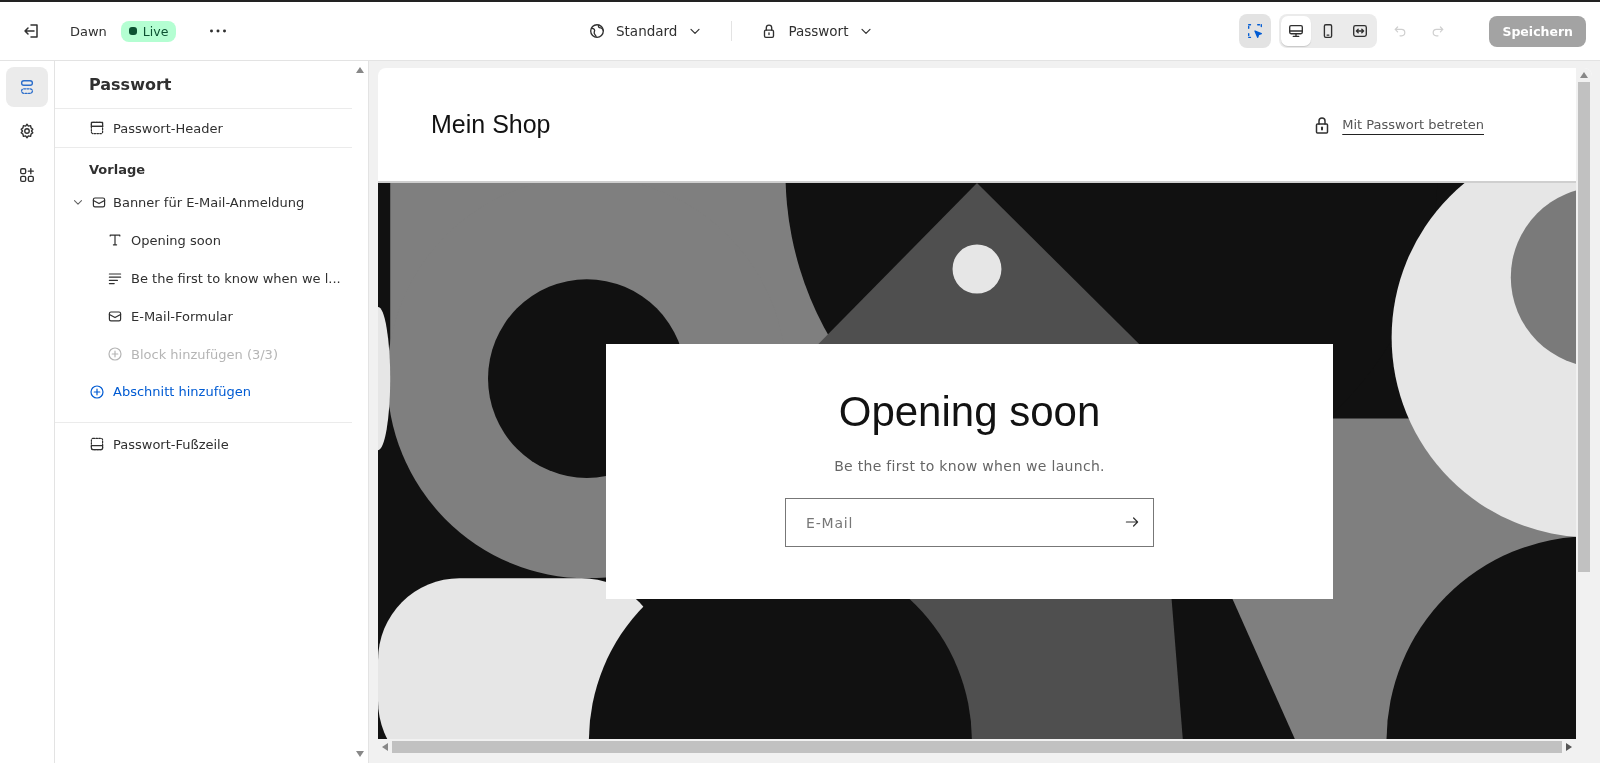 This screenshot has height=763, width=1600. Describe the element at coordinates (156, 391) in the screenshot. I see `add-section-button: Abschnitt hinzufügen` at that location.